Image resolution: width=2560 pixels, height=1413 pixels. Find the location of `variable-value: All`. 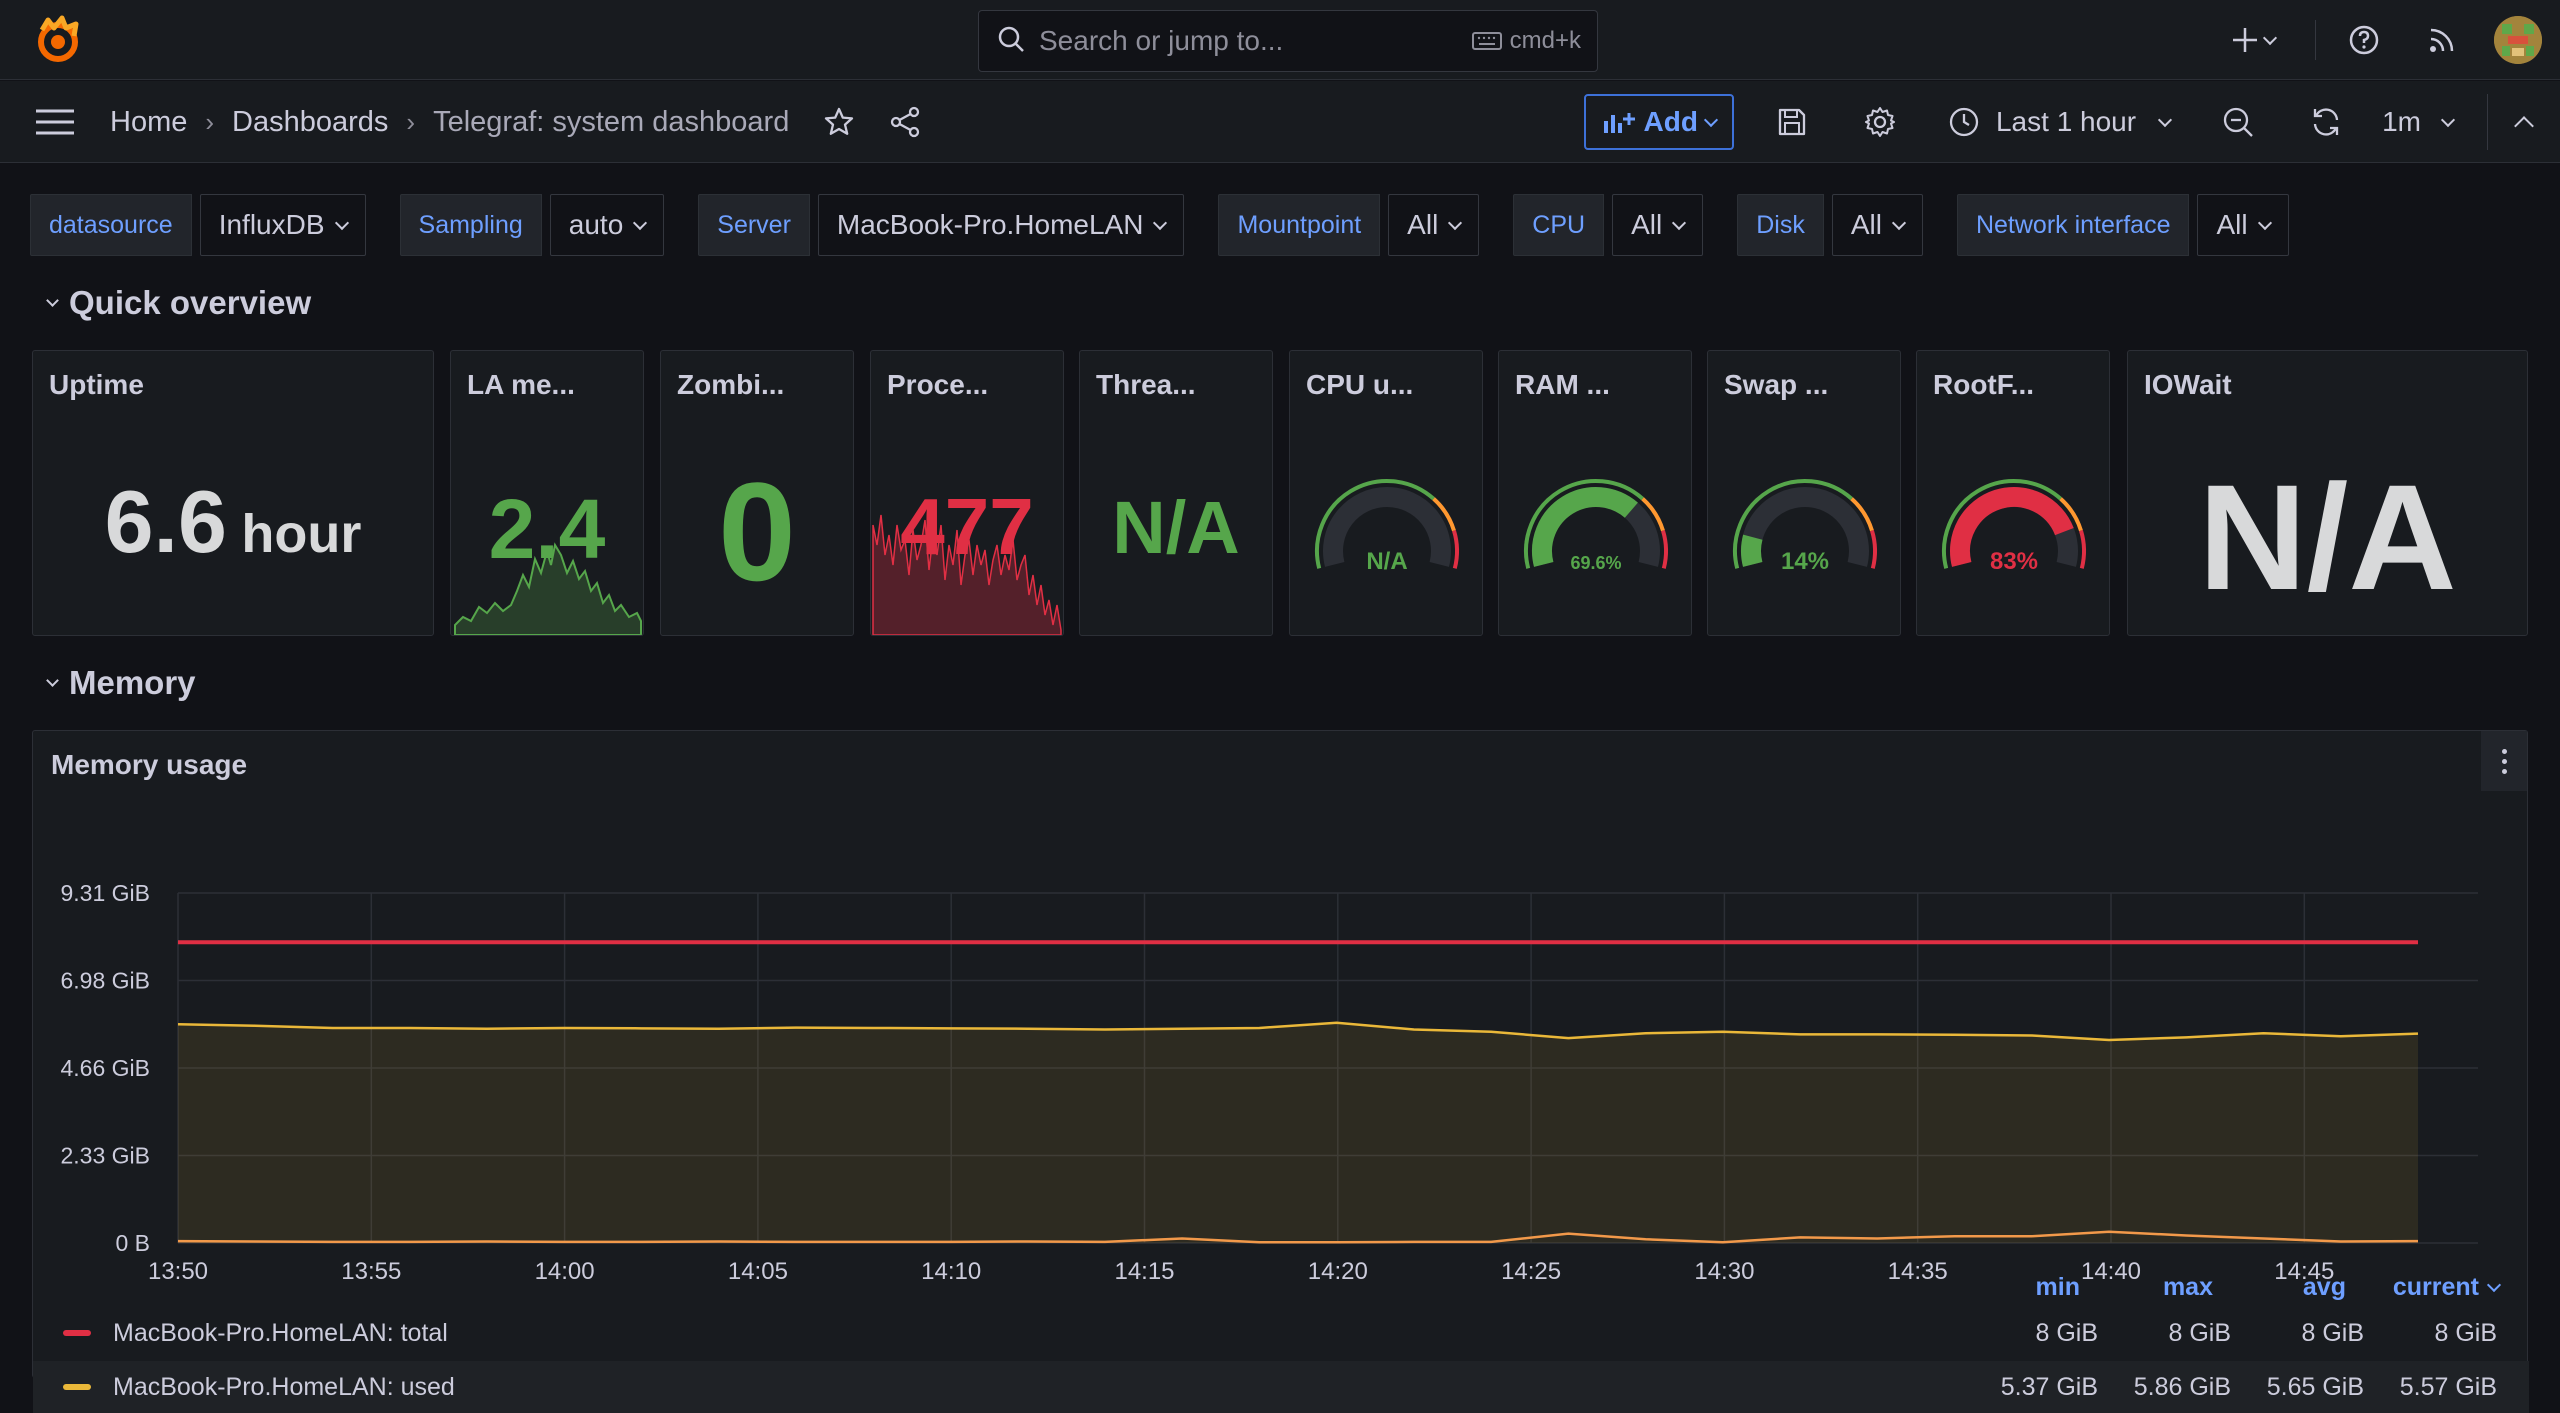

variable-value: All is located at coordinates (1866, 224).